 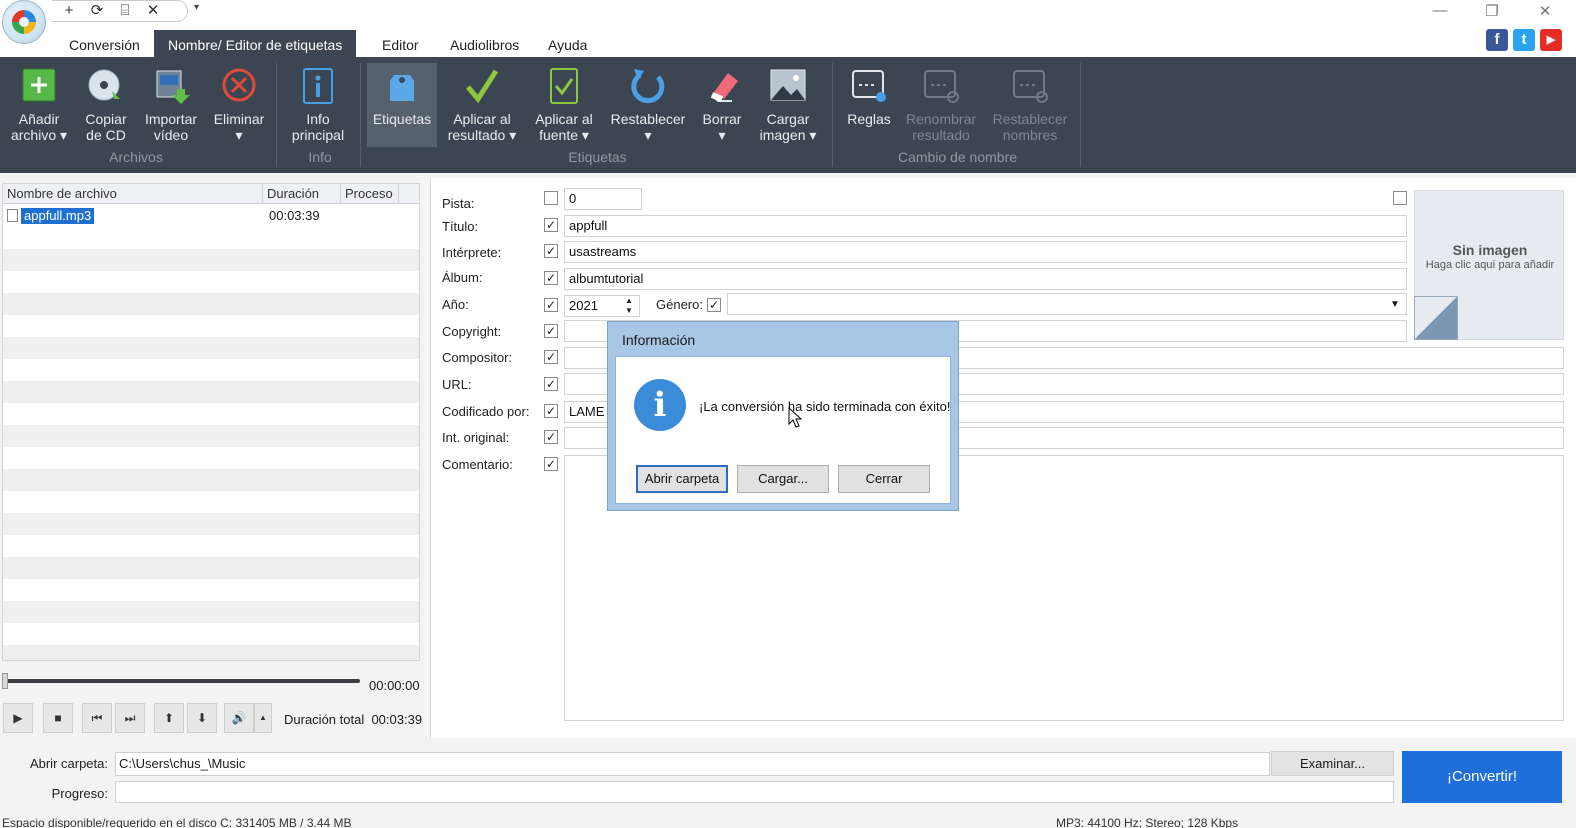 I want to click on table-row: appfull.mp3 00:03:39, so click(x=211, y=216).